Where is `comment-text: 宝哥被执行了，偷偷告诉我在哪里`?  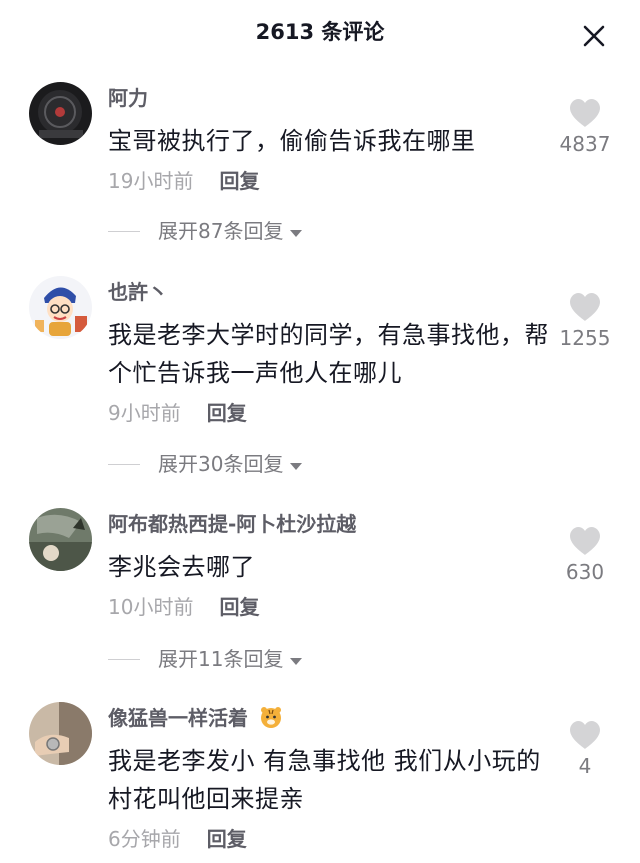
comment-text: 宝哥被执行了，偷偷告诉我在哪里 is located at coordinates (292, 141).